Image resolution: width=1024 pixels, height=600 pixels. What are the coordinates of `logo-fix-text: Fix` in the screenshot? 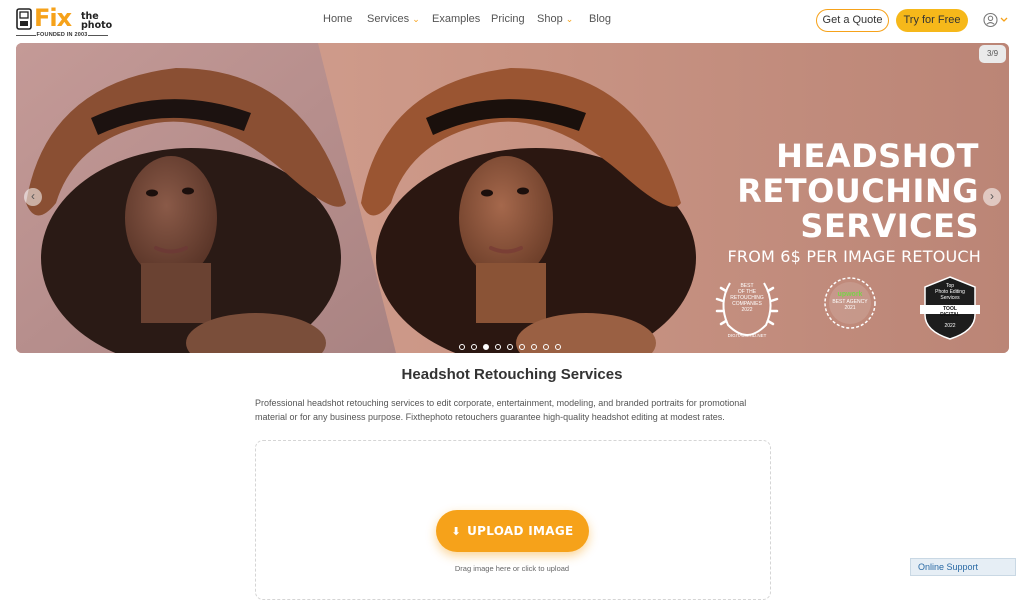 It's located at (53, 18).